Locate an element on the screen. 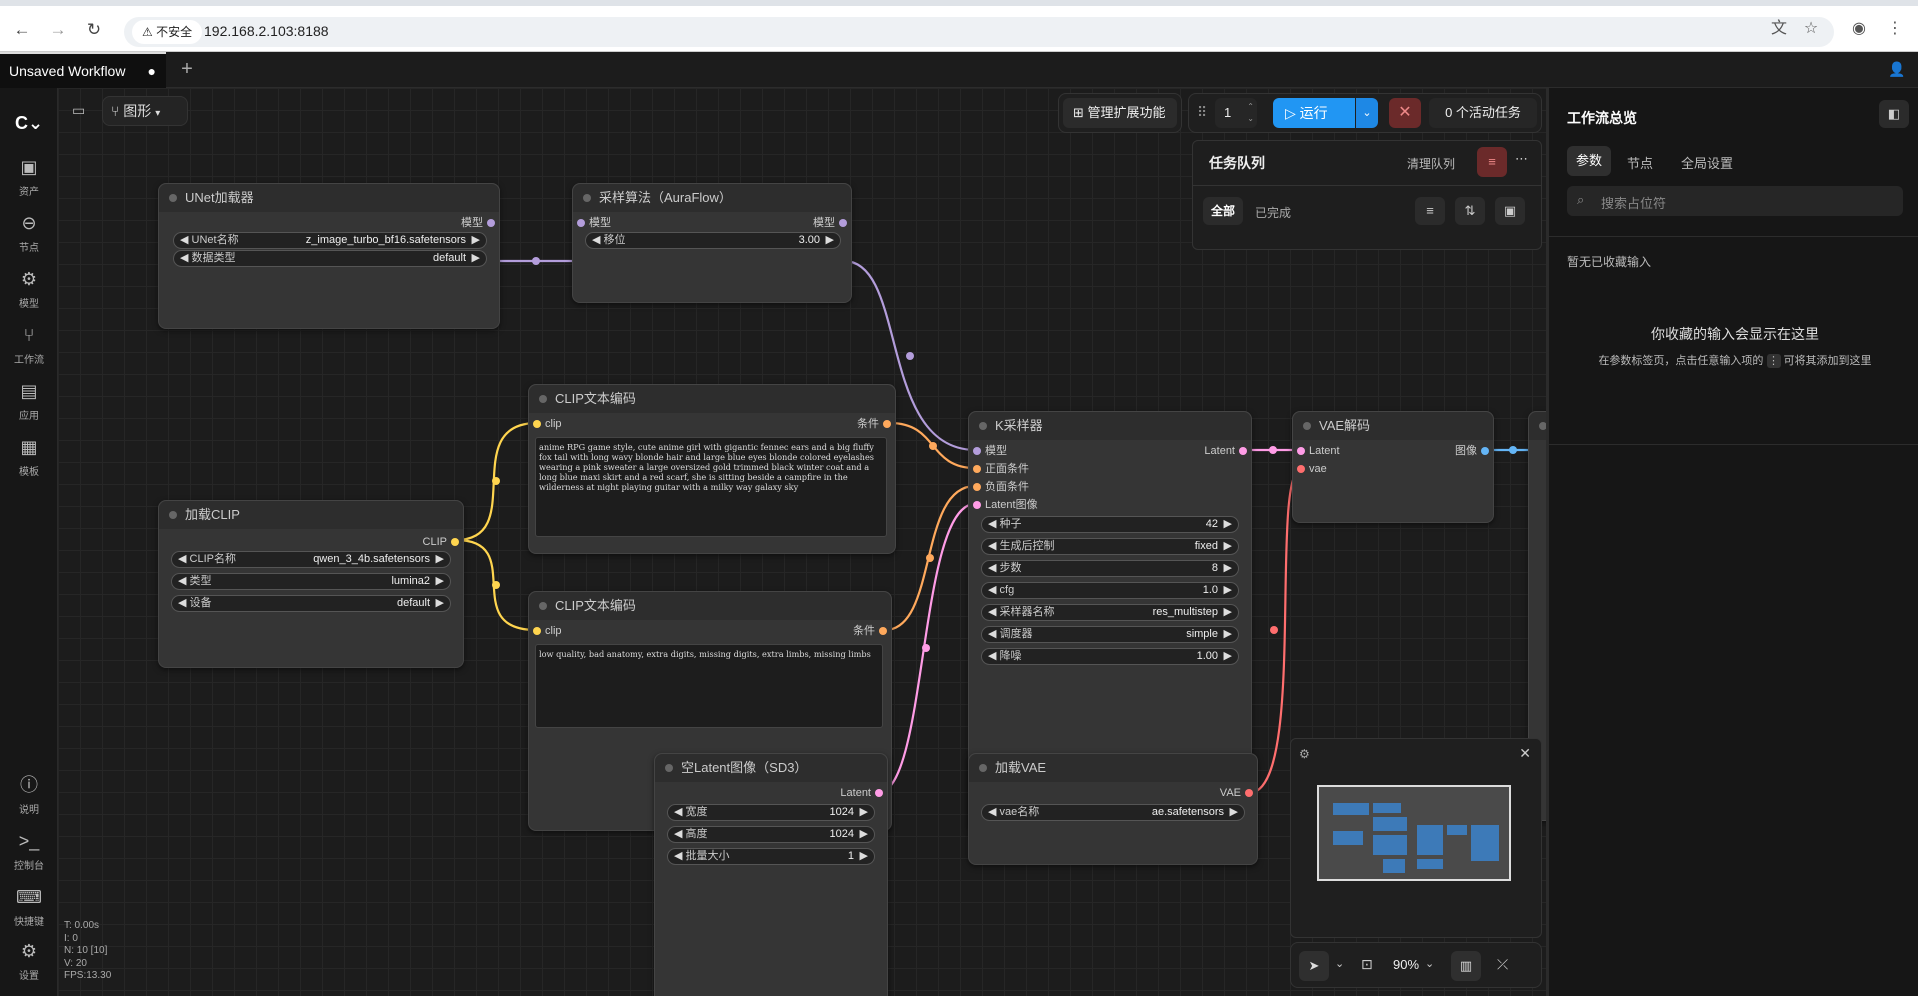 This screenshot has height=996, width=1918. sidebar-item-help: ⓘ 说明 is located at coordinates (29, 795).